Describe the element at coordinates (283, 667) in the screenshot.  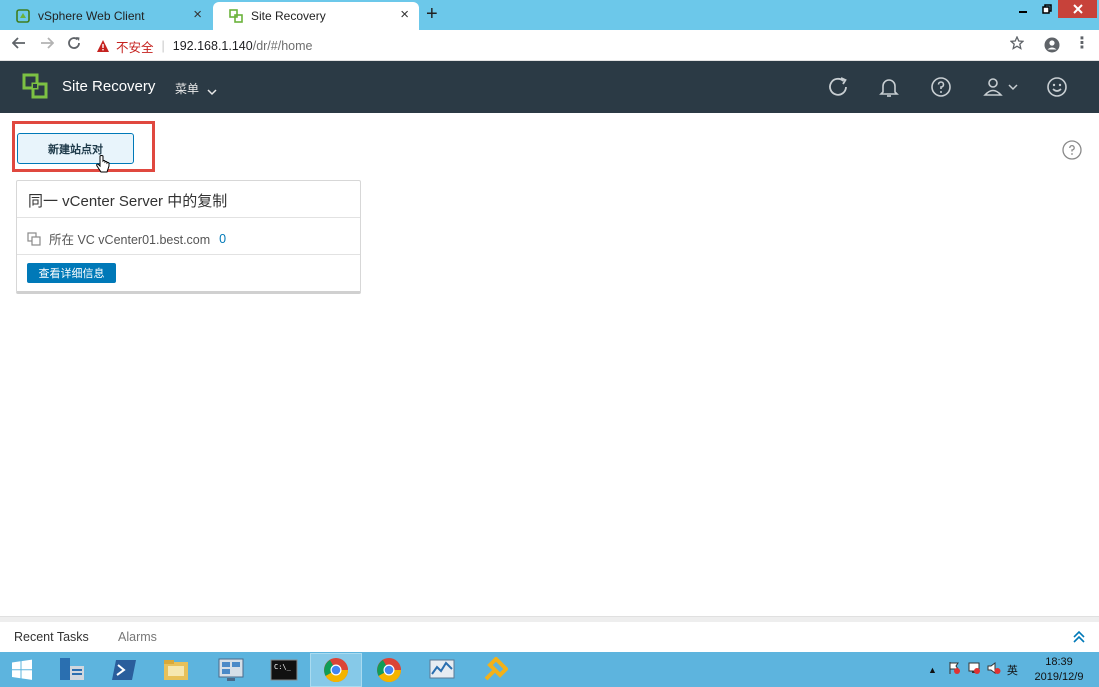
I see `svg-text: C:\_` at that location.